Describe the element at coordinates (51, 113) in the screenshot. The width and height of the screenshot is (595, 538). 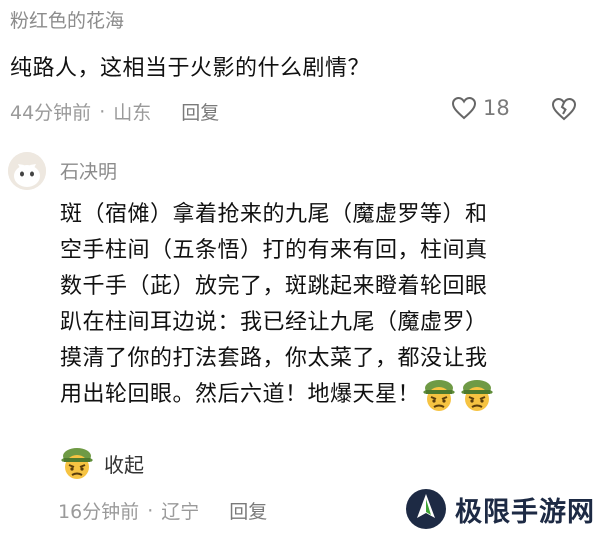
I see `comment-time: 44分钟前` at that location.